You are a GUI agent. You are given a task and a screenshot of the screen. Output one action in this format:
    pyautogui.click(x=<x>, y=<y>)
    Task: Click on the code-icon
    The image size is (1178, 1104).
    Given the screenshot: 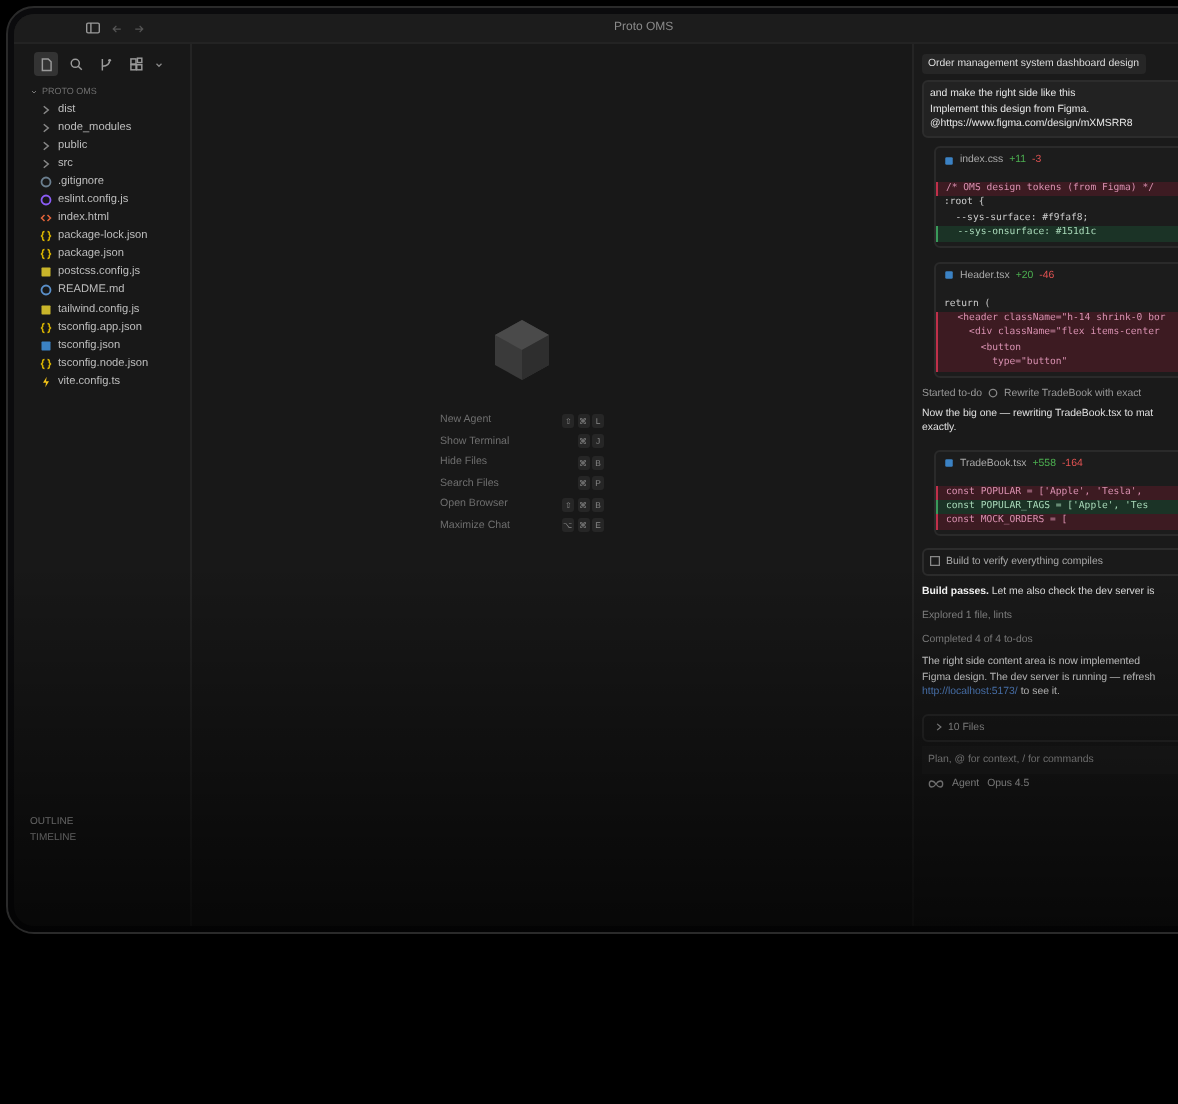 What is the action you would take?
    pyautogui.click(x=46, y=218)
    